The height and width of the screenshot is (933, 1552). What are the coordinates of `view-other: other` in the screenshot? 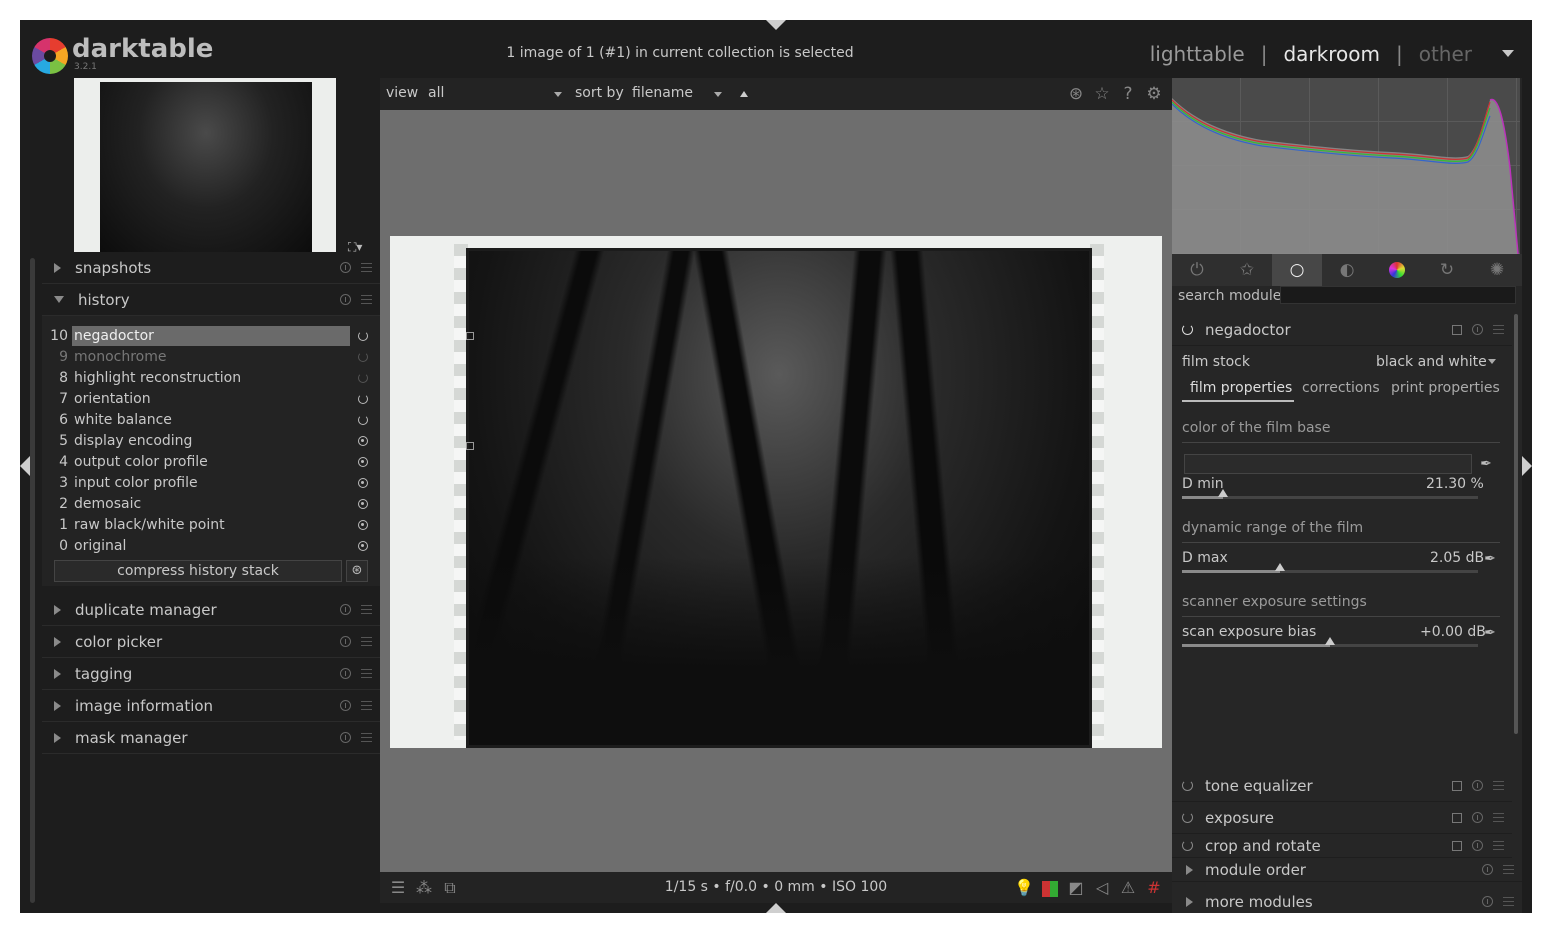 It's located at (1445, 54).